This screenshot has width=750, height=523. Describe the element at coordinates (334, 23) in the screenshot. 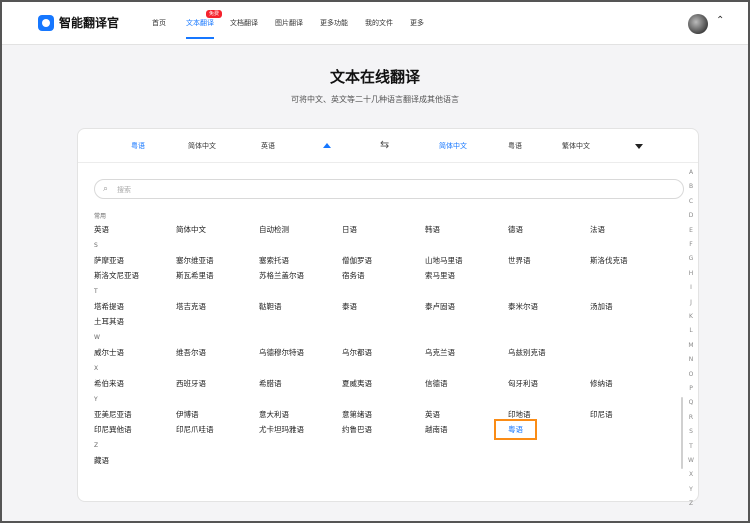

I see `nav-item-more-features: 更多功能` at that location.